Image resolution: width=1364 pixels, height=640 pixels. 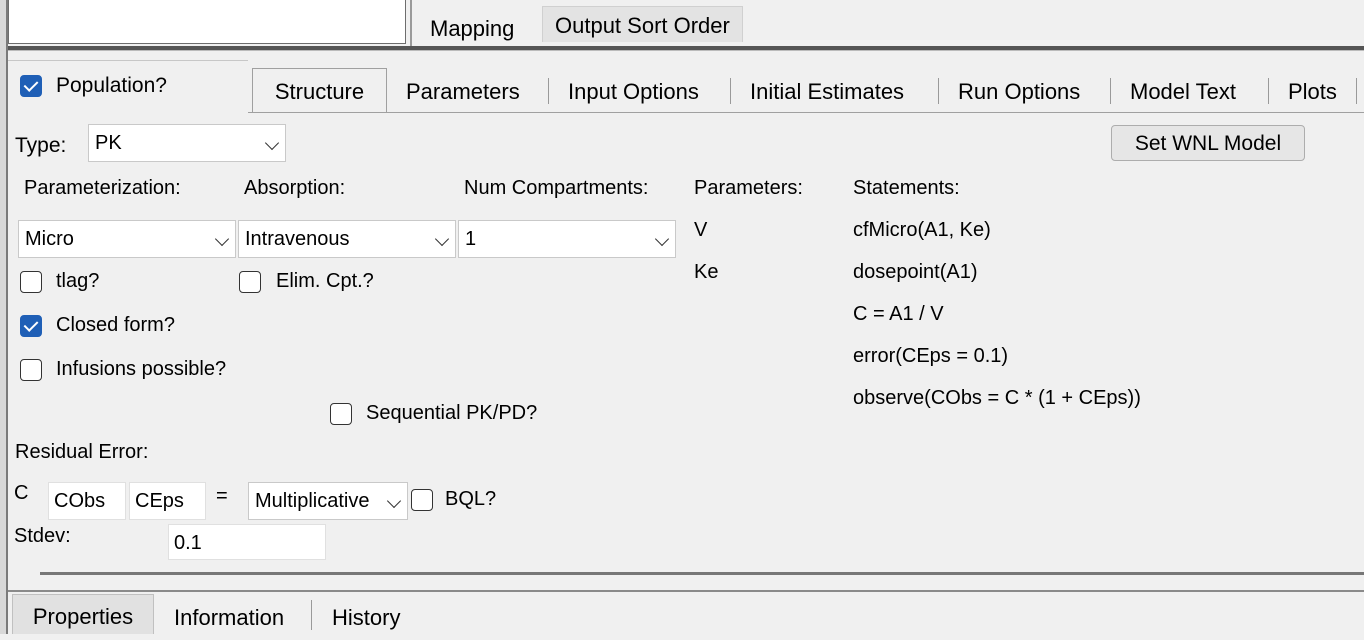 What do you see at coordinates (41, 145) in the screenshot?
I see `type-label: Type:` at bounding box center [41, 145].